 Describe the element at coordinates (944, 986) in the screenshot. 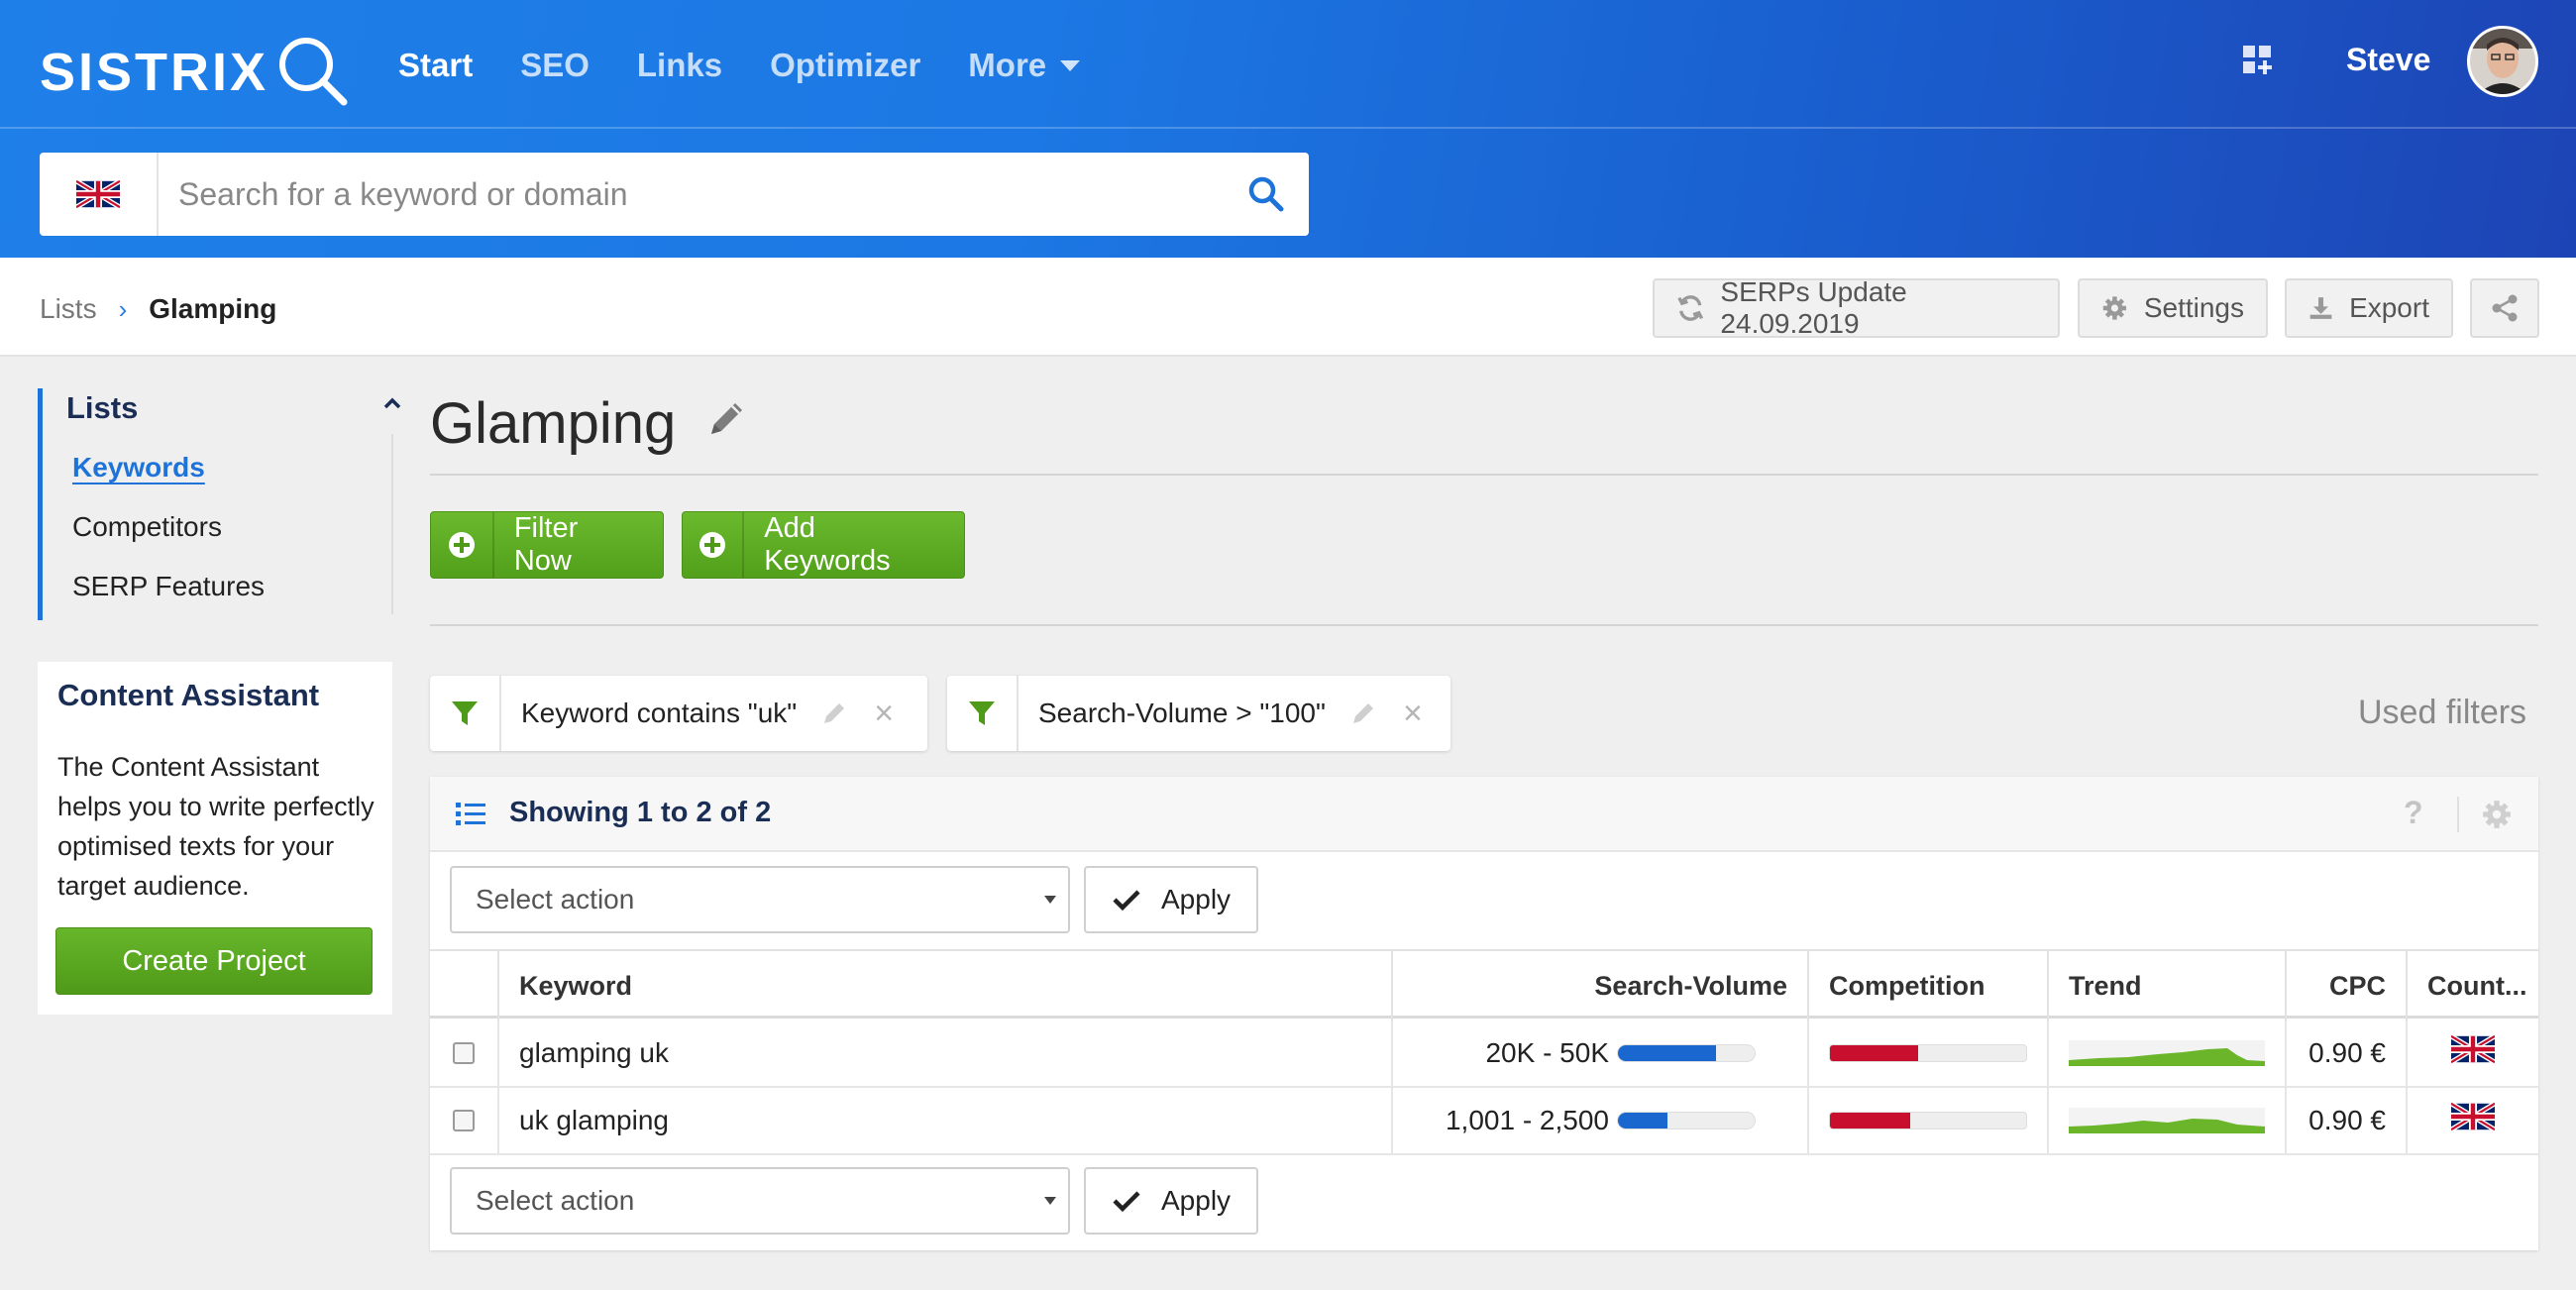

I see `column-keyword: Keyword` at that location.